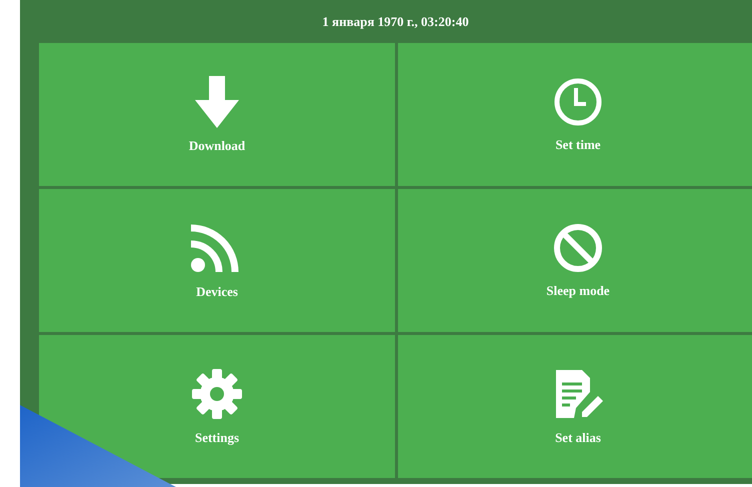 The width and height of the screenshot is (752, 487). What do you see at coordinates (217, 394) in the screenshot?
I see `gear-icon` at bounding box center [217, 394].